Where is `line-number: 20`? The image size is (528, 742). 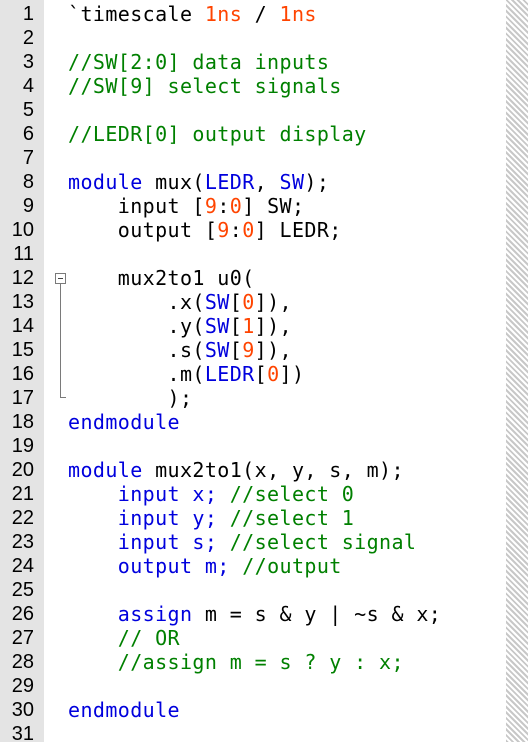
line-number: 20 is located at coordinates (22, 470).